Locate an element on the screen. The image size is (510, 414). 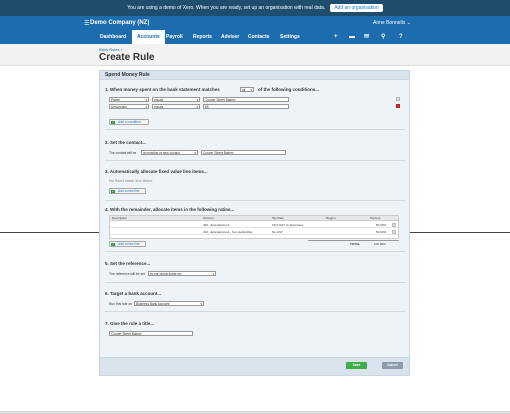
condition-value-input: Cooper Street Bakery is located at coordinates (246, 99).